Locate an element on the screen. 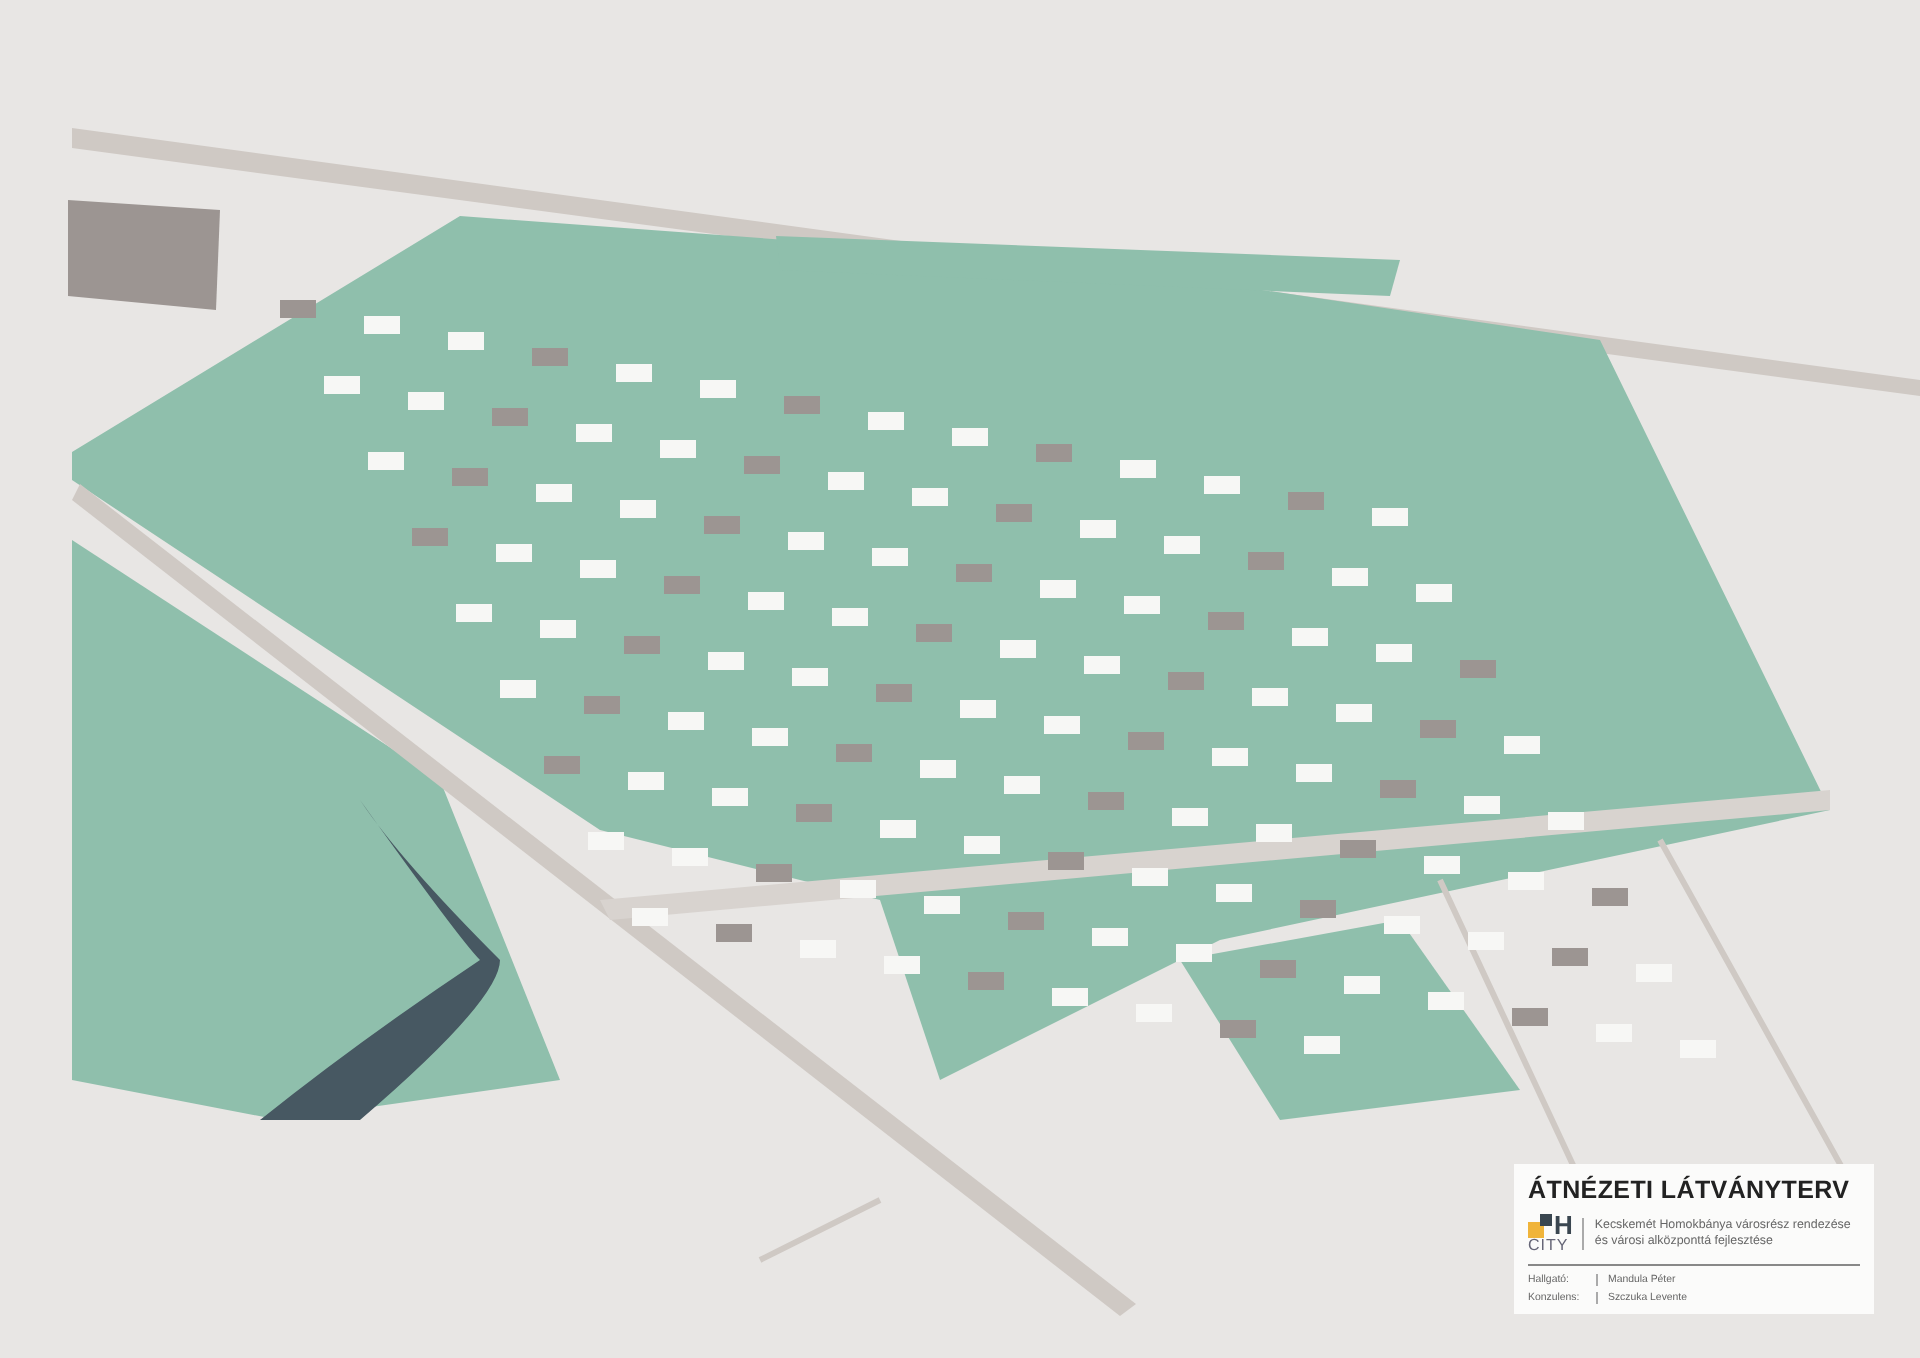  squares-icon is located at coordinates (1540, 1225).